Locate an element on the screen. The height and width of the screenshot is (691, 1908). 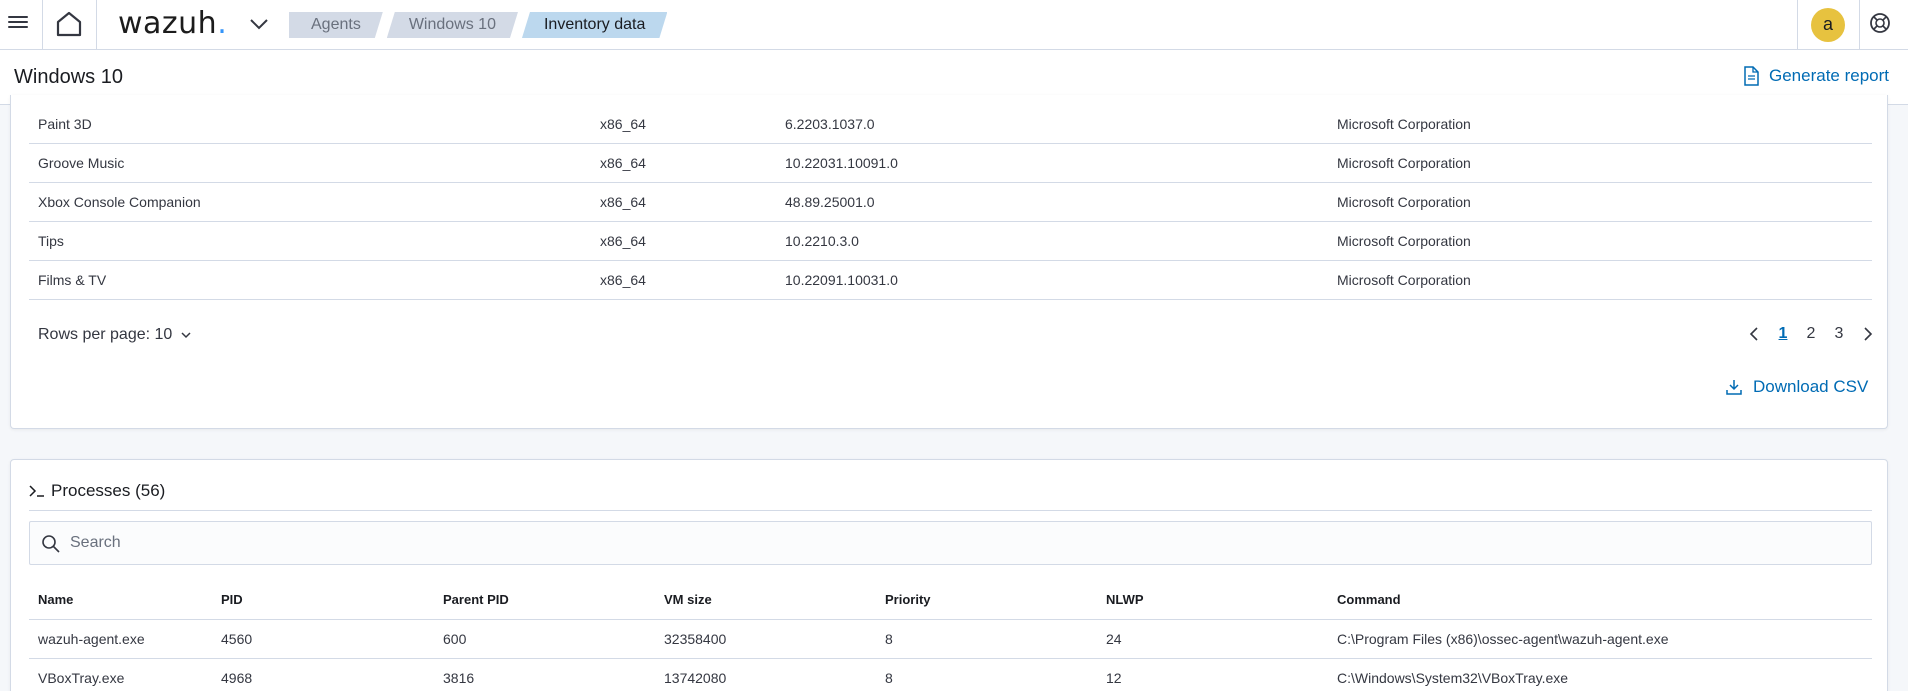
download-icon is located at coordinates (1734, 387).